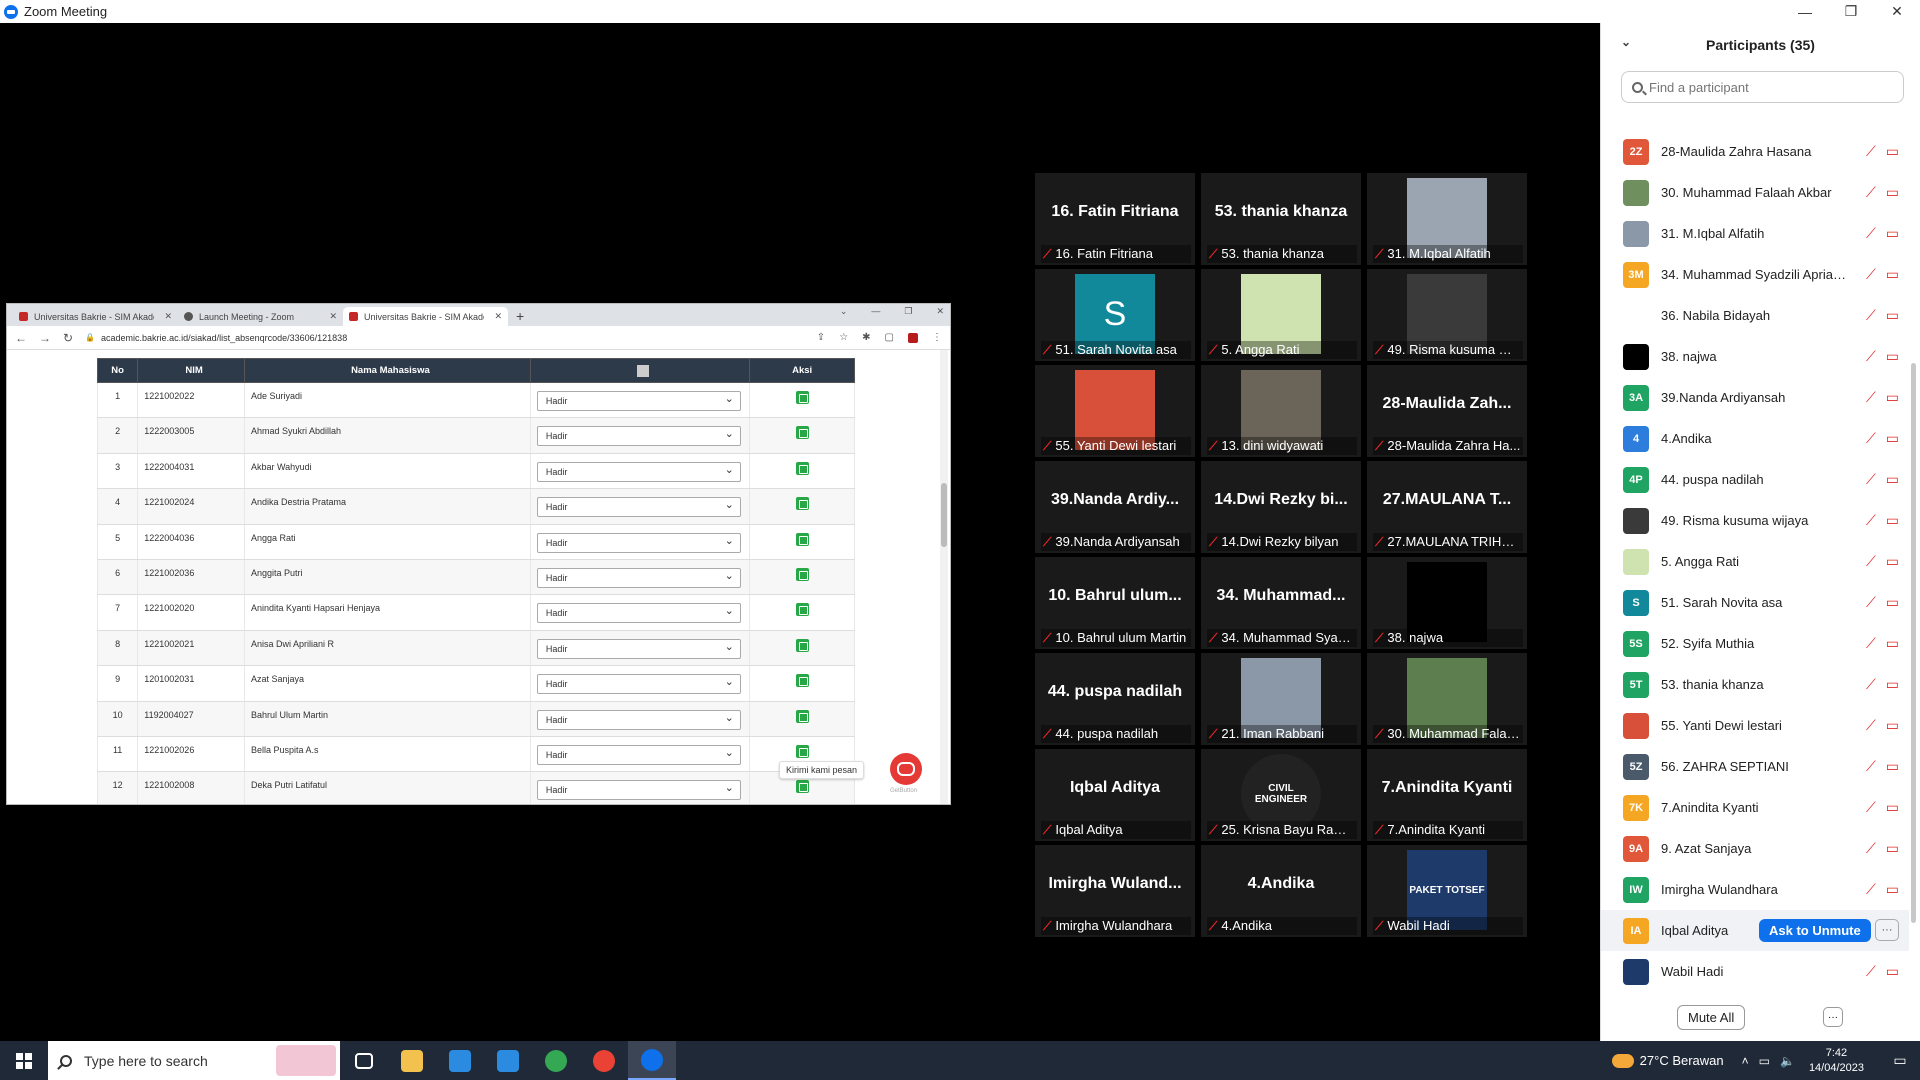 Image resolution: width=1920 pixels, height=1080 pixels. Describe the element at coordinates (1745, 1061) in the screenshot. I see `chevron-up-icon: ˄` at that location.